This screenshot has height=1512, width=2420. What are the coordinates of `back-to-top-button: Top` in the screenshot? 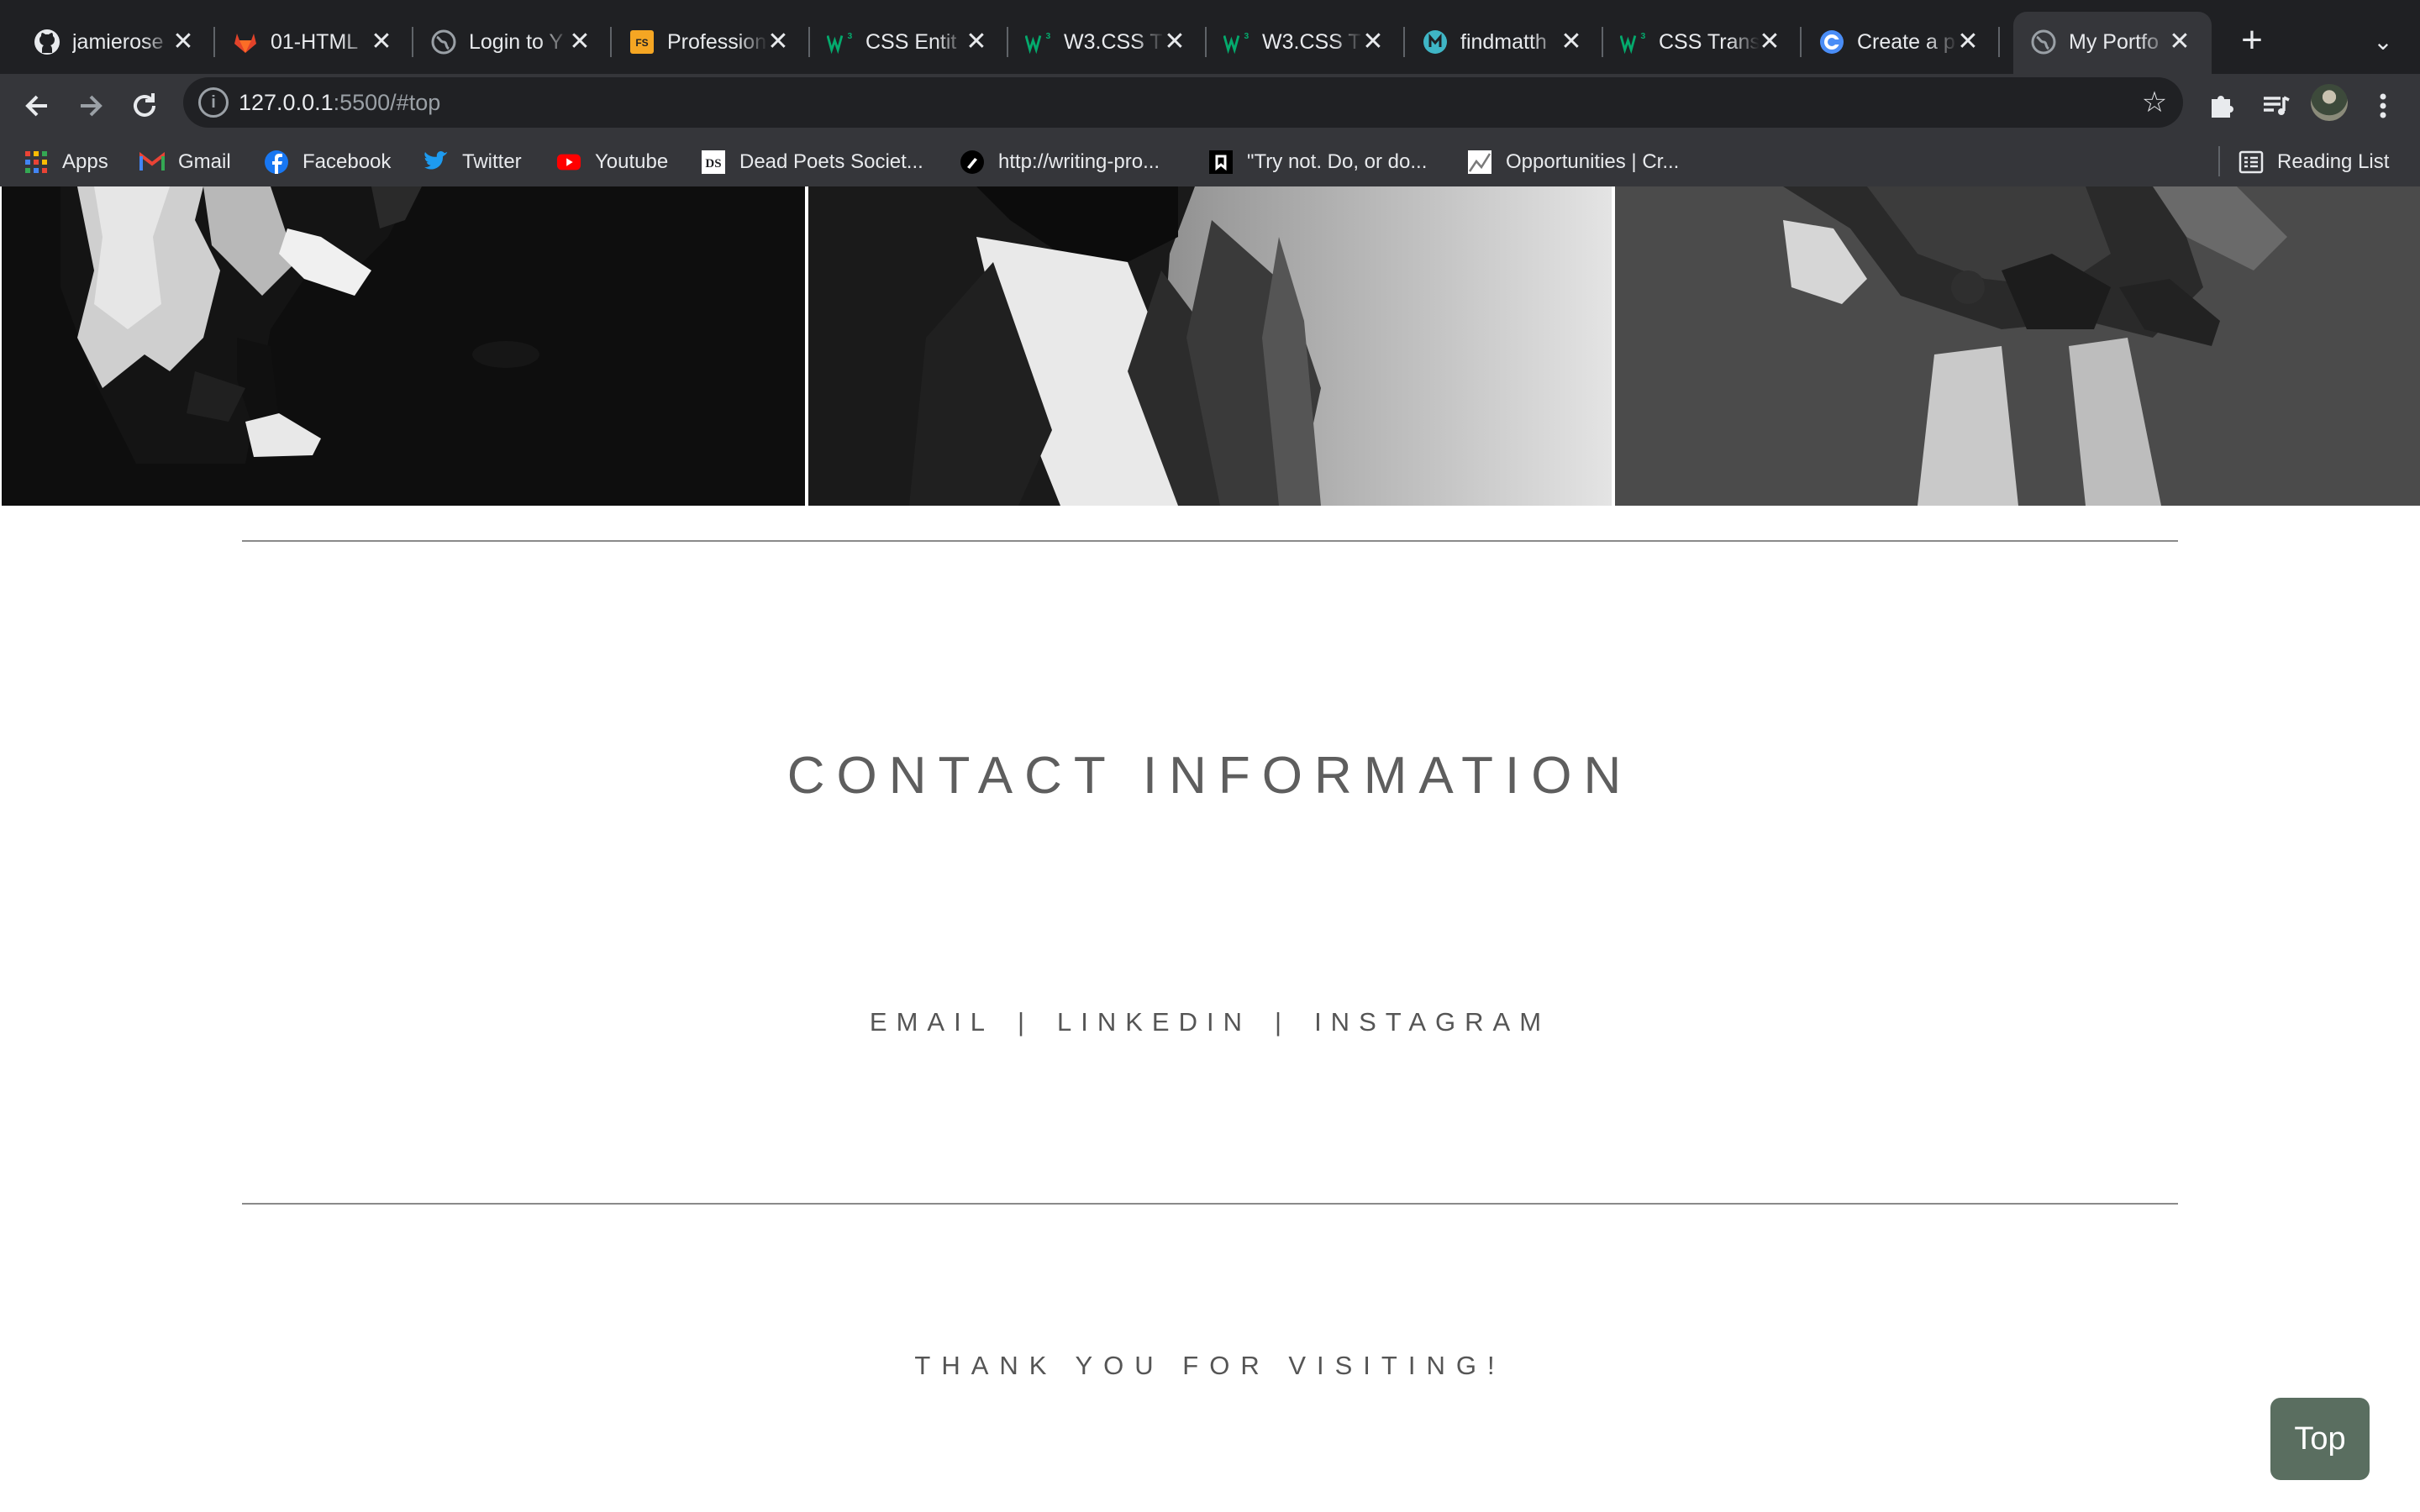 It's located at (2320, 1439).